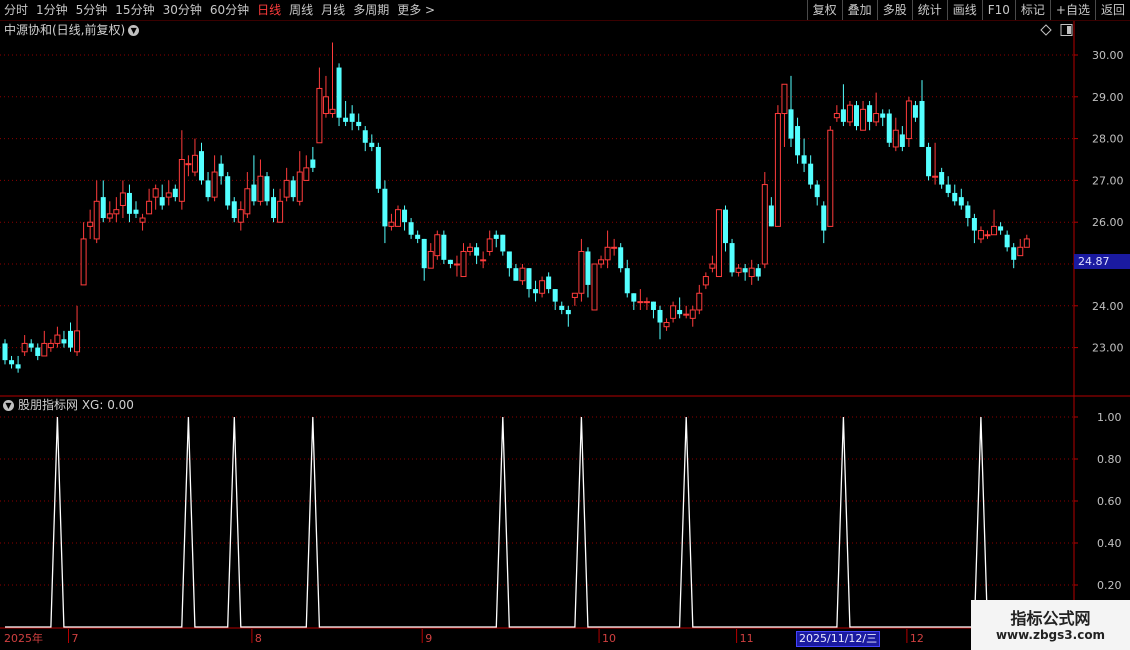 The width and height of the screenshot is (1130, 650). I want to click on date-tick-label: 2025年, so click(23, 638).